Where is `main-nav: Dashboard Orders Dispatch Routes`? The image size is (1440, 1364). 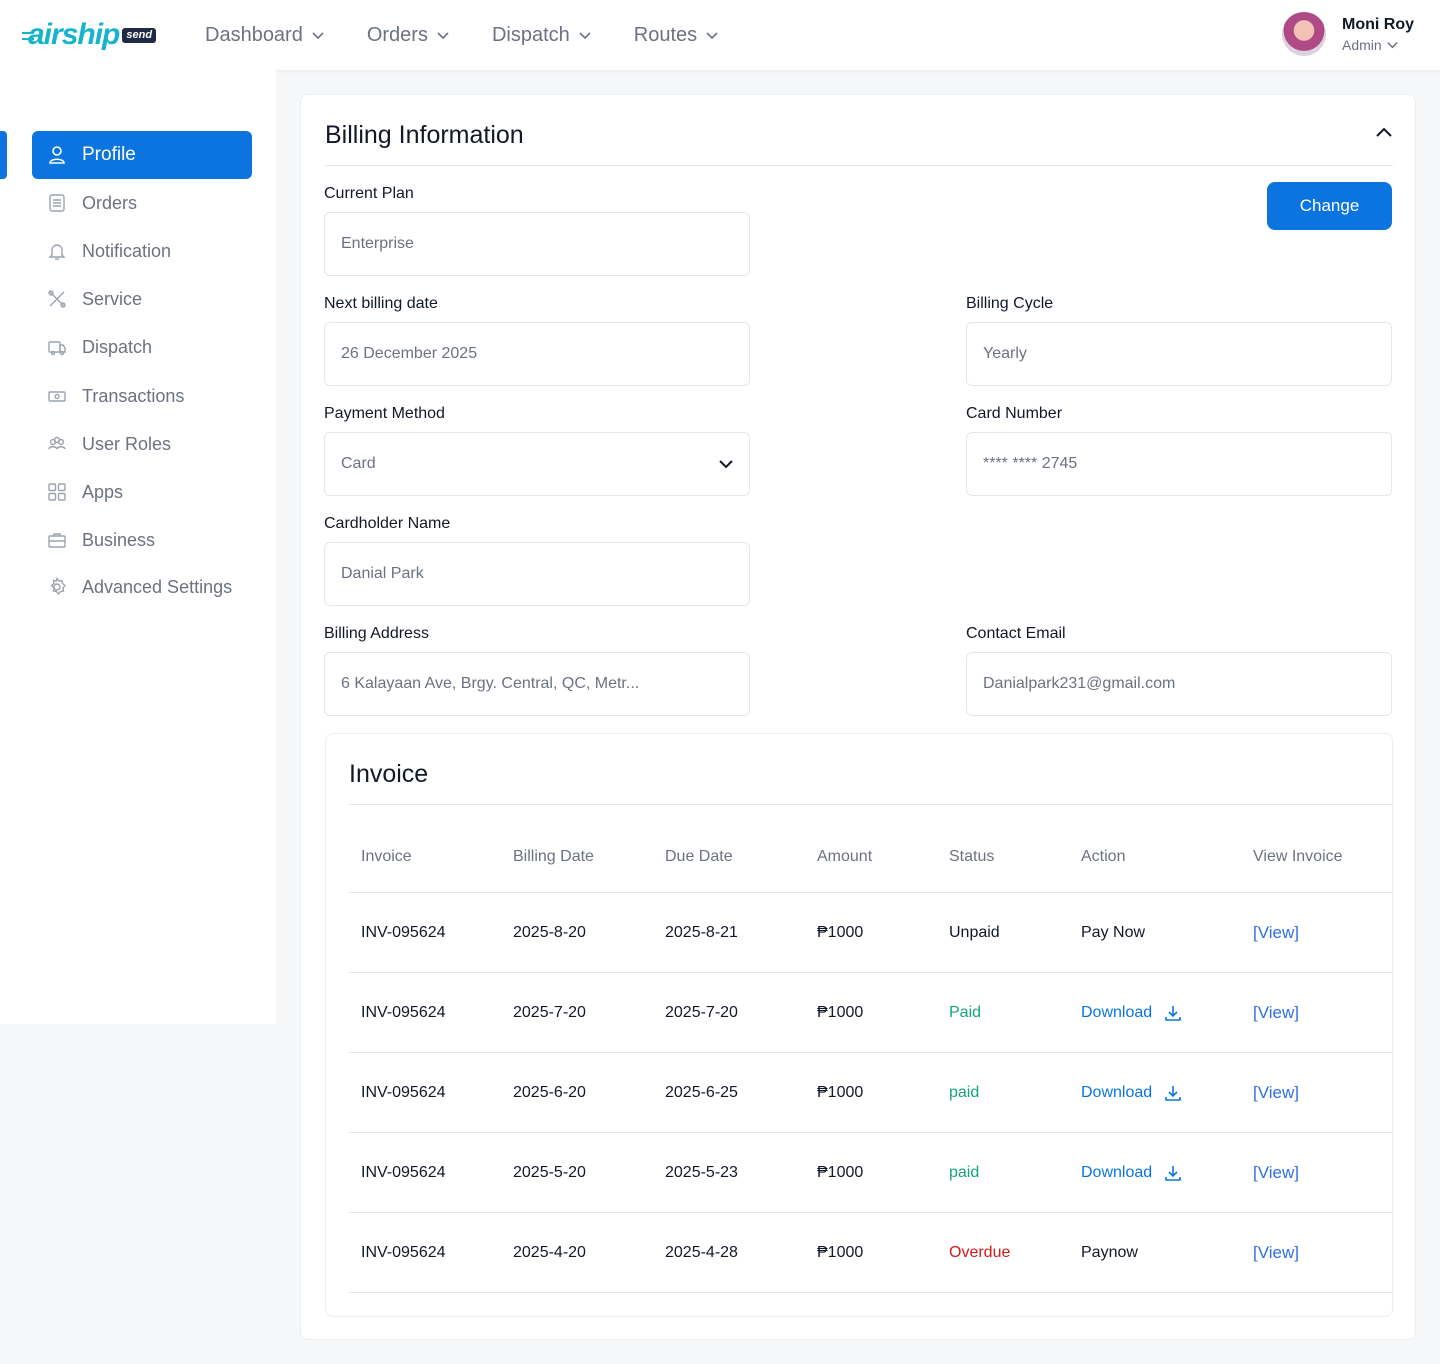
main-nav: Dashboard Orders Dispatch Routes is located at coordinates (483, 35).